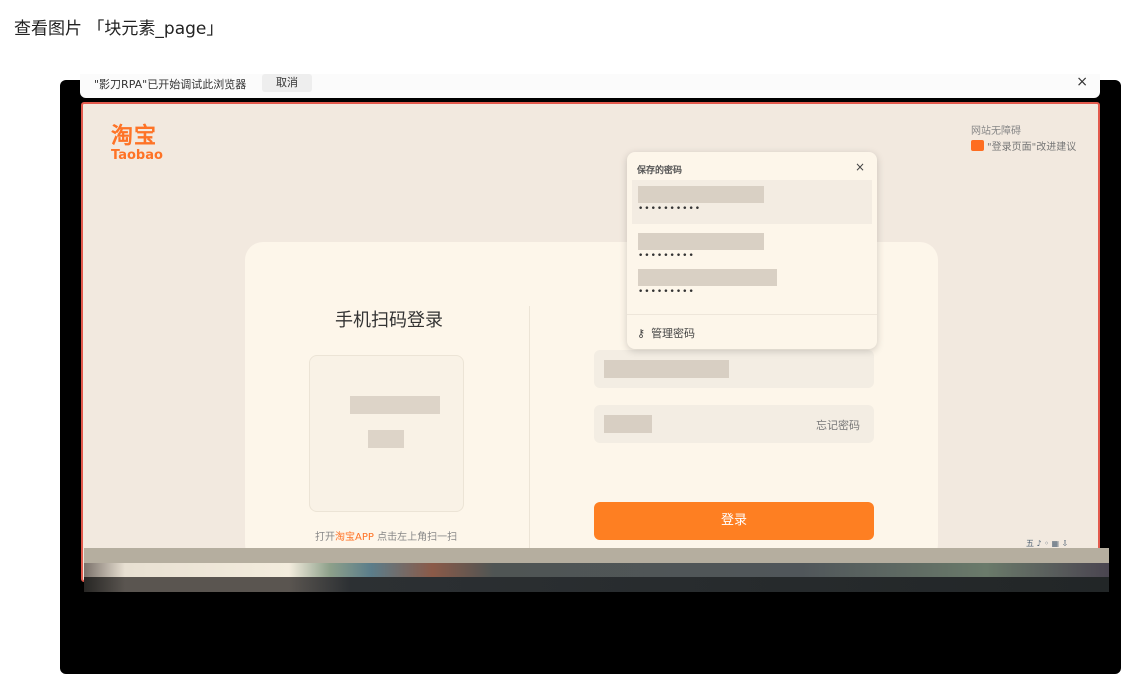 The width and height of the screenshot is (1134, 696). Describe the element at coordinates (325, 537) in the screenshot. I see `qr-hint-prefix: 打开` at that location.